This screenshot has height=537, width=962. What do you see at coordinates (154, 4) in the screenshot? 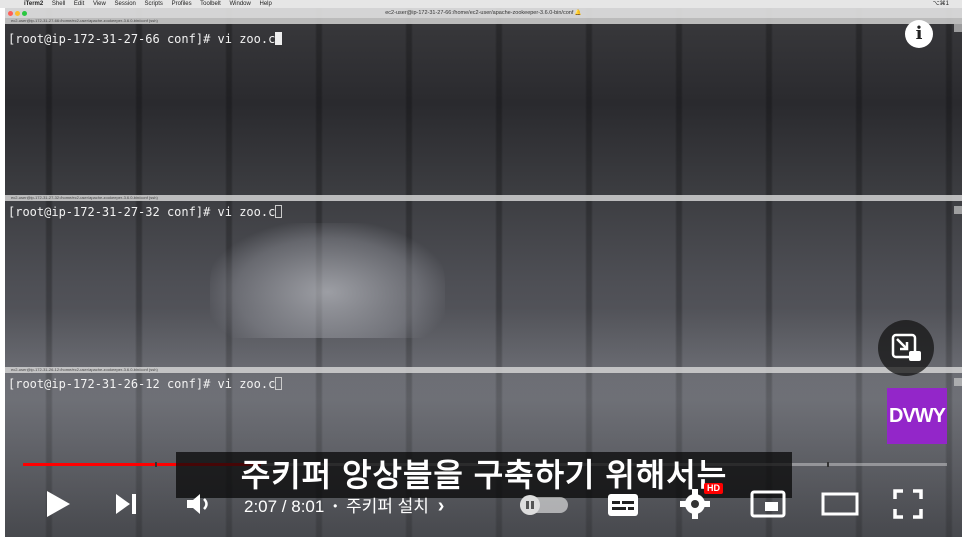
I see `menu-scripts: Scripts` at bounding box center [154, 4].